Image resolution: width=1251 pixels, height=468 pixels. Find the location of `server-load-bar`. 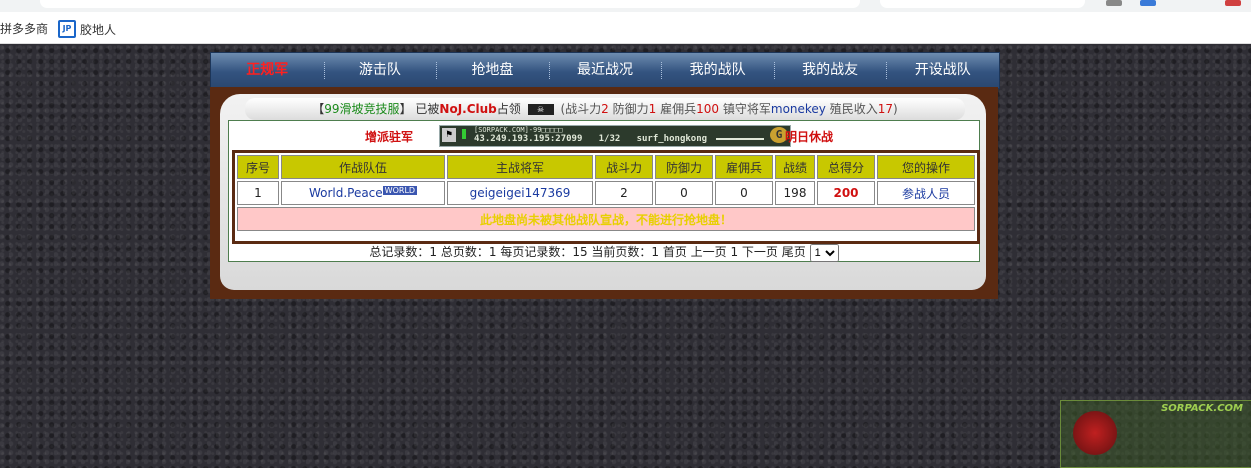

server-load-bar is located at coordinates (740, 139).